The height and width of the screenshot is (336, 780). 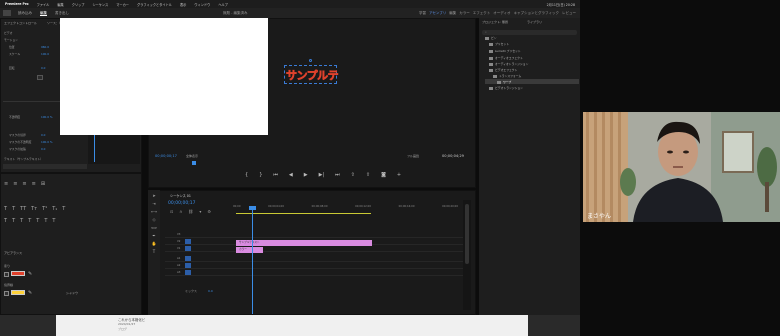 What do you see at coordinates (60, 4) in the screenshot?
I see `menu-edit: 編集` at bounding box center [60, 4].